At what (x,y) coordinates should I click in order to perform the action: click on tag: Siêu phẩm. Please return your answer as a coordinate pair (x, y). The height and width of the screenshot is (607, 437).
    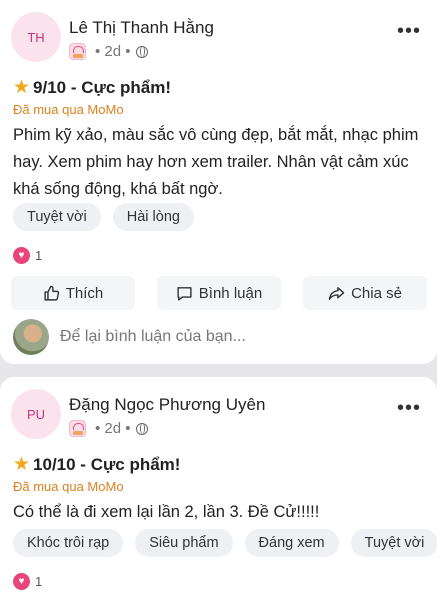
    Looking at the image, I should click on (184, 543).